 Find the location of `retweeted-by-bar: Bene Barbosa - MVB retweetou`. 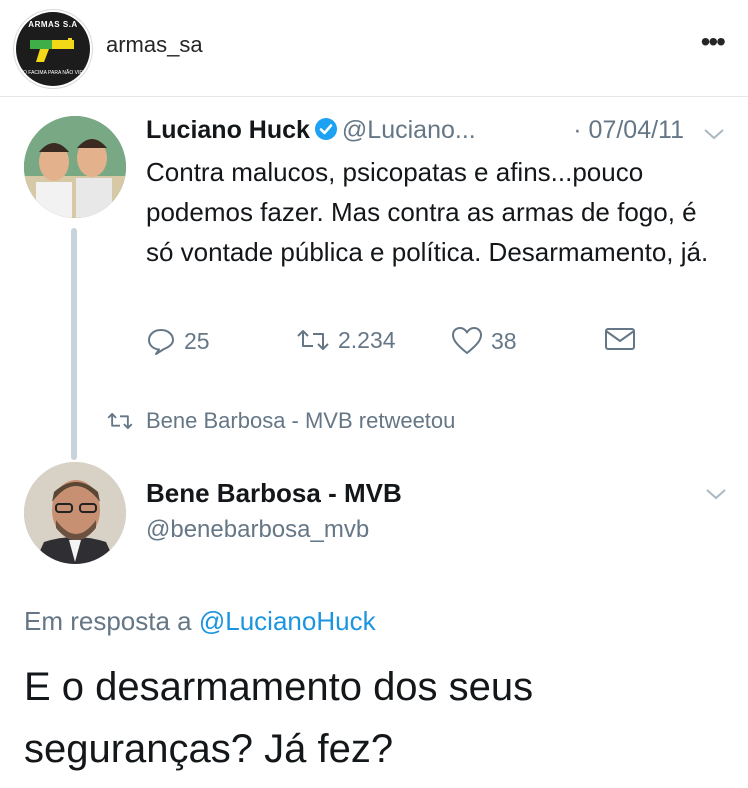

retweeted-by-bar: Bene Barbosa - MVB retweetou is located at coordinates (280, 421).